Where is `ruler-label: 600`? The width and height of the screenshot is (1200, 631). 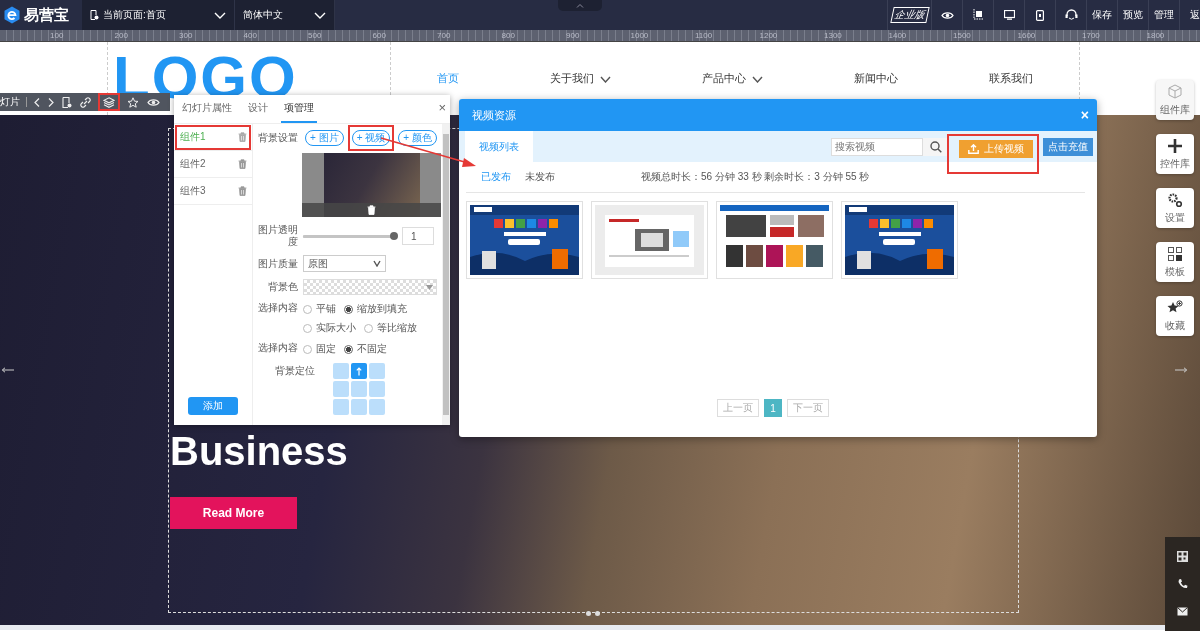 ruler-label: 600 is located at coordinates (379, 35).